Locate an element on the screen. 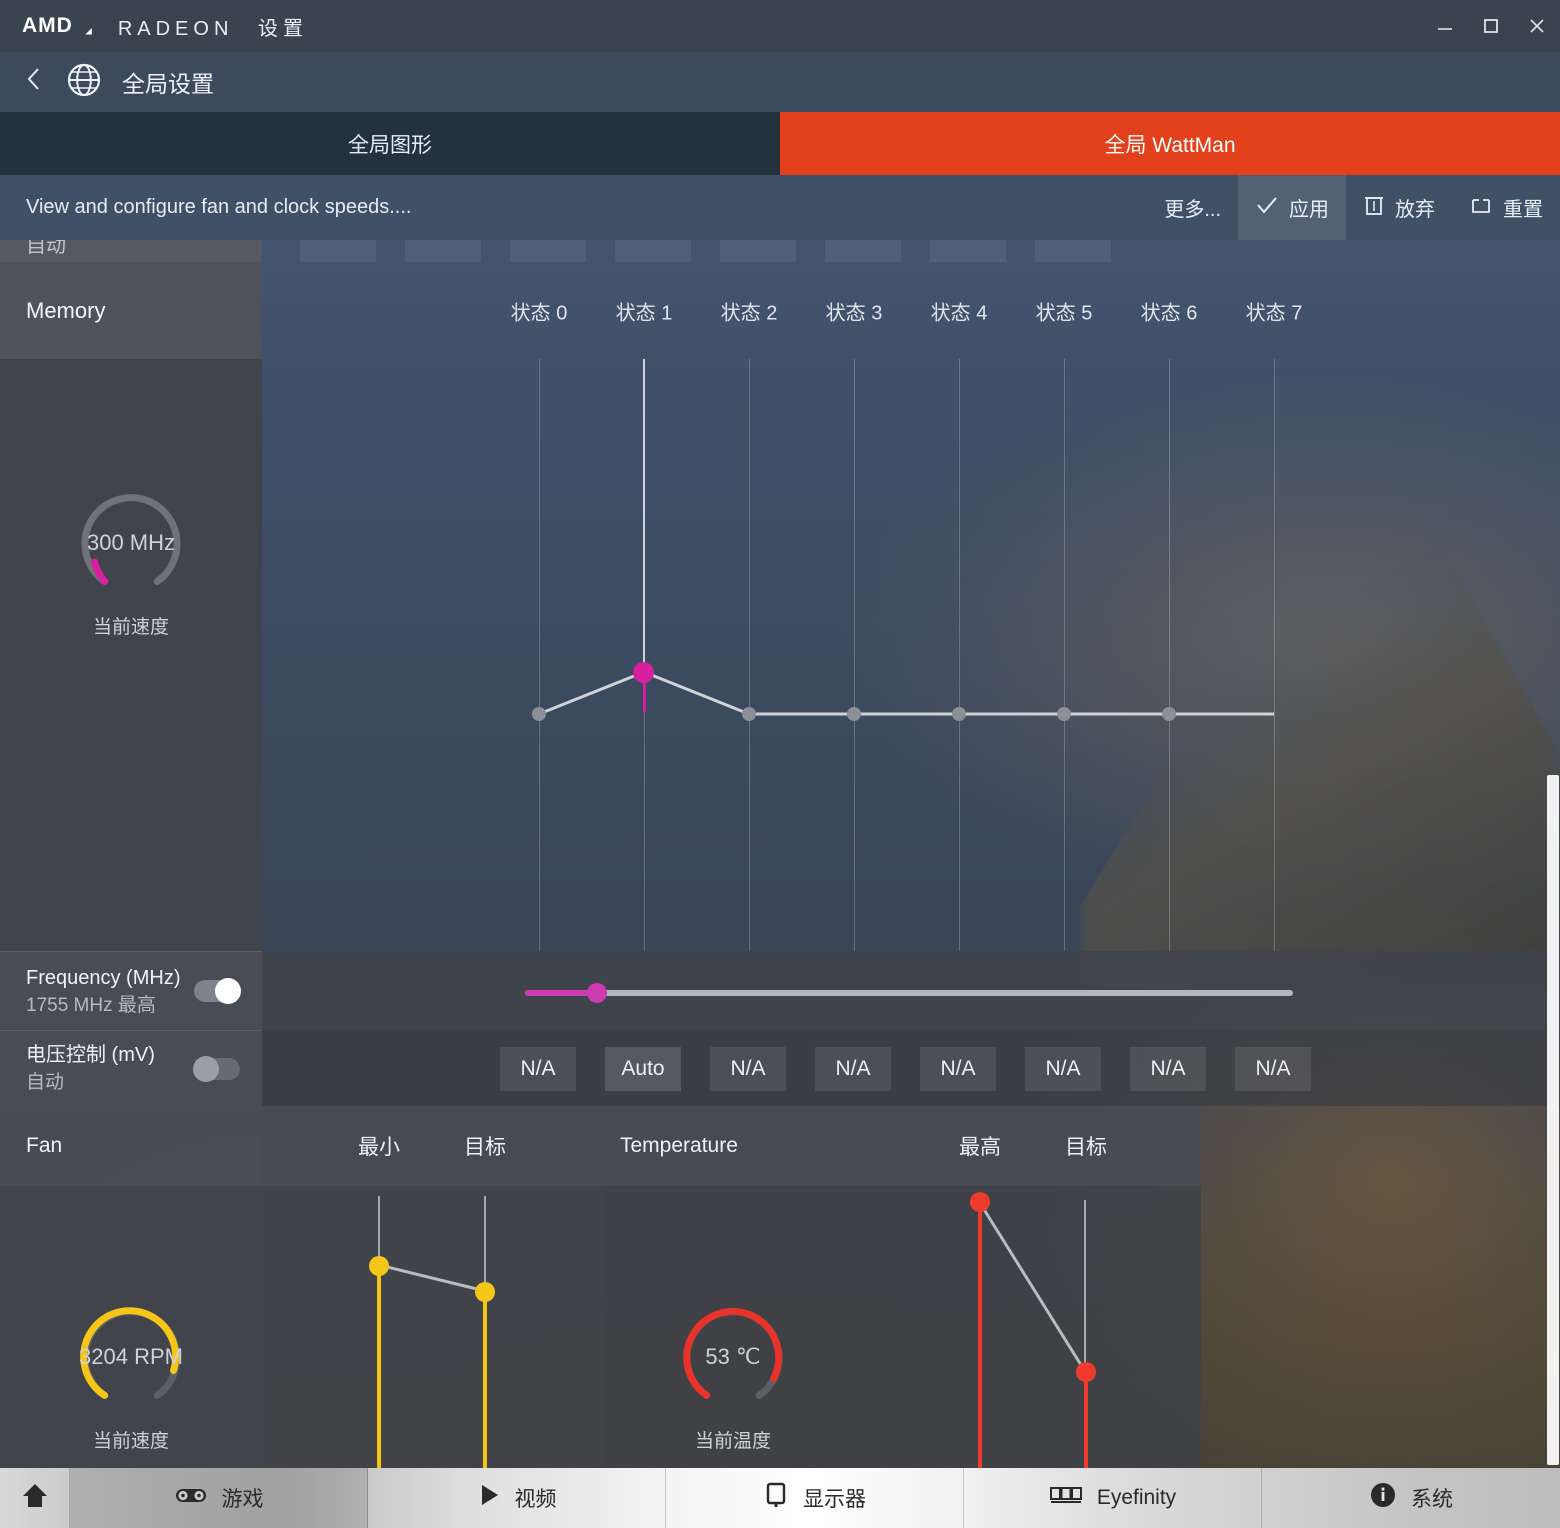  frequency-slider-knob is located at coordinates (597, 993).